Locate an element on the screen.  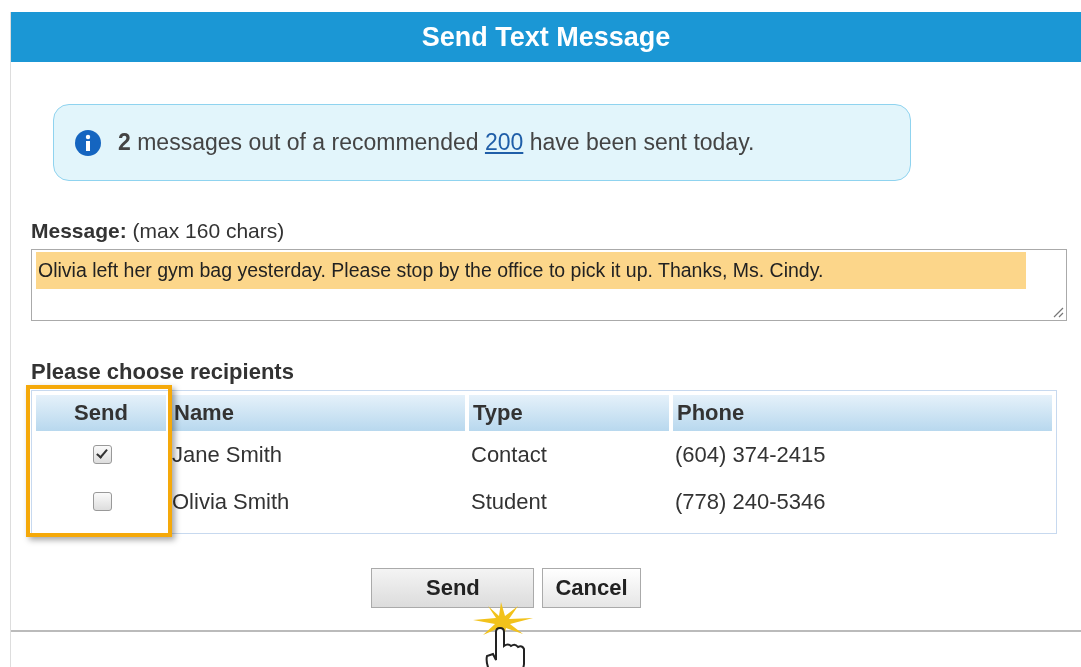
cancel-button: Cancel is located at coordinates (591, 587).